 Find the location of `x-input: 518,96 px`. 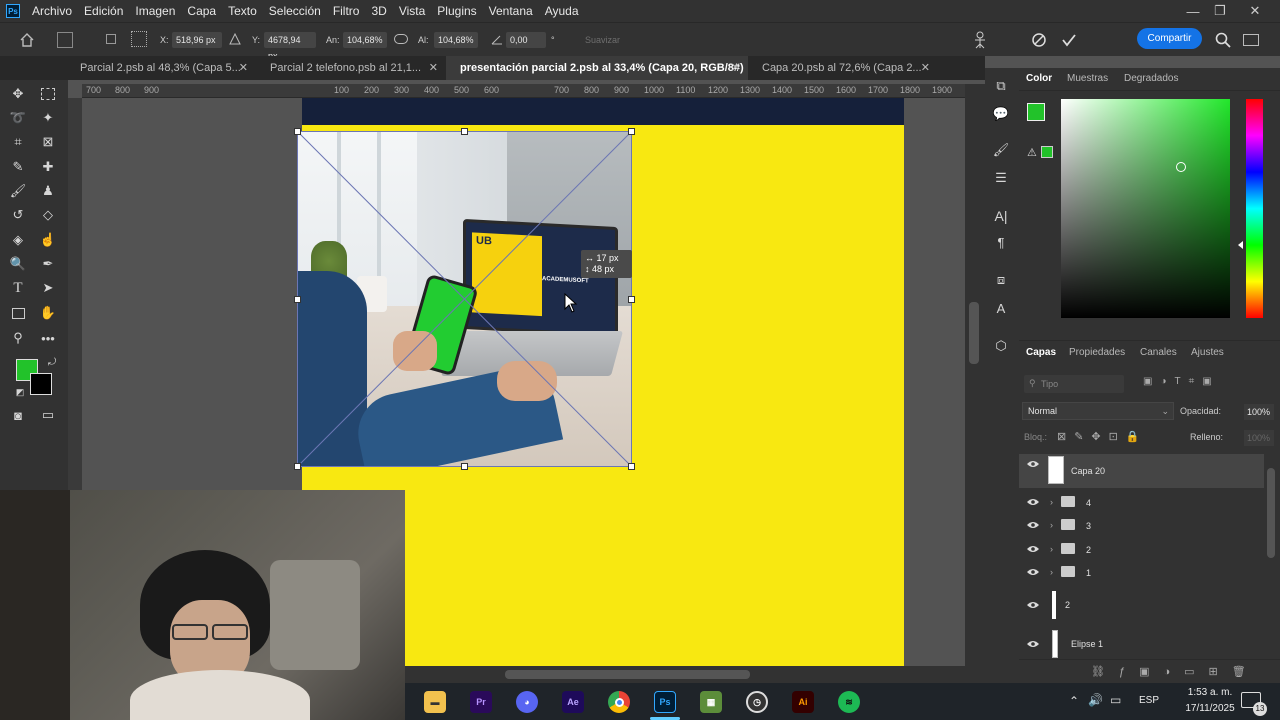

x-input: 518,96 px is located at coordinates (197, 40).